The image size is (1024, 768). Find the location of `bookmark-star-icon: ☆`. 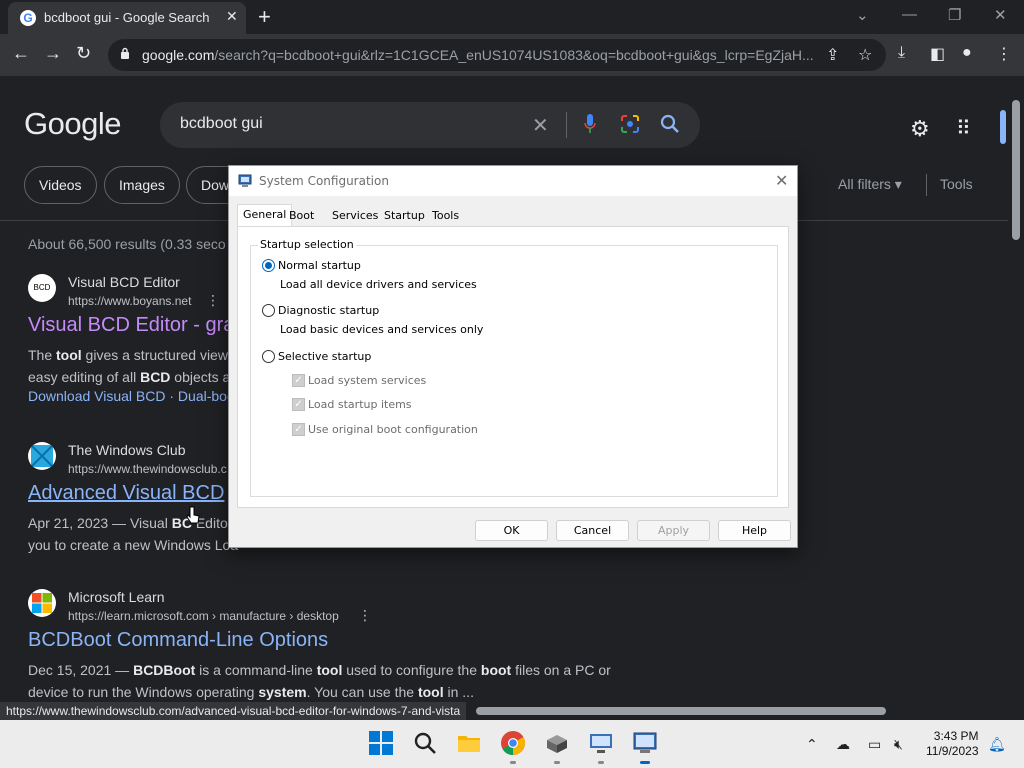

bookmark-star-icon: ☆ is located at coordinates (865, 55).